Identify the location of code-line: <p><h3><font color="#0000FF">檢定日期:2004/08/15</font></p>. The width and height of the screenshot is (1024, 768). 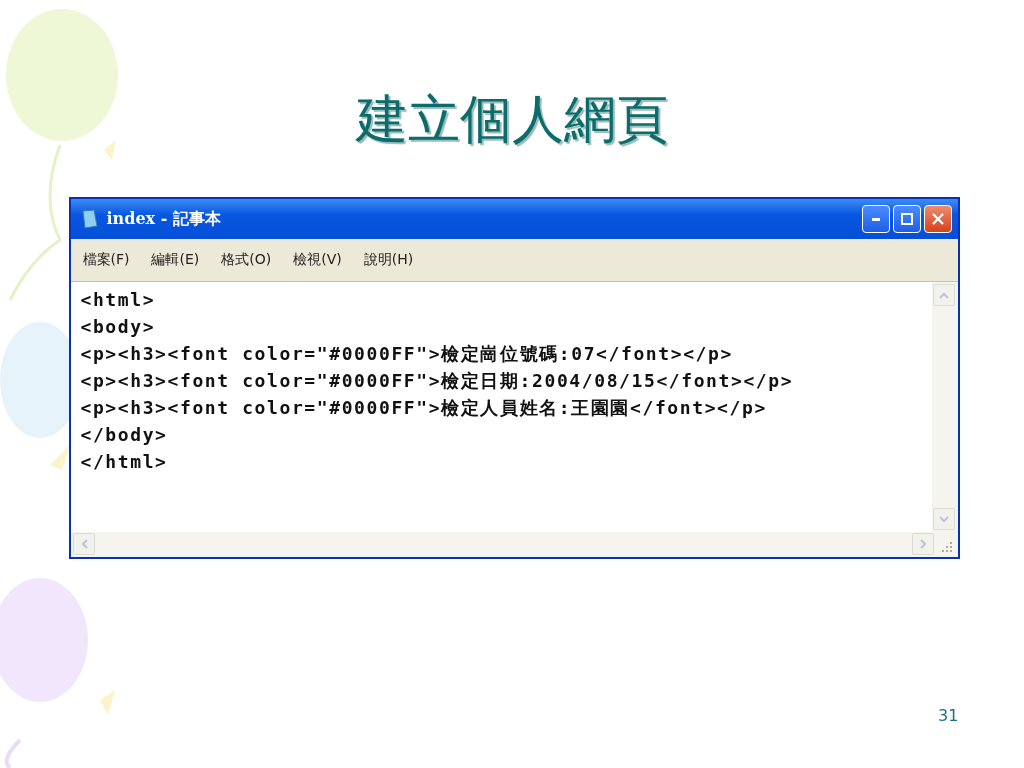
(437, 381).